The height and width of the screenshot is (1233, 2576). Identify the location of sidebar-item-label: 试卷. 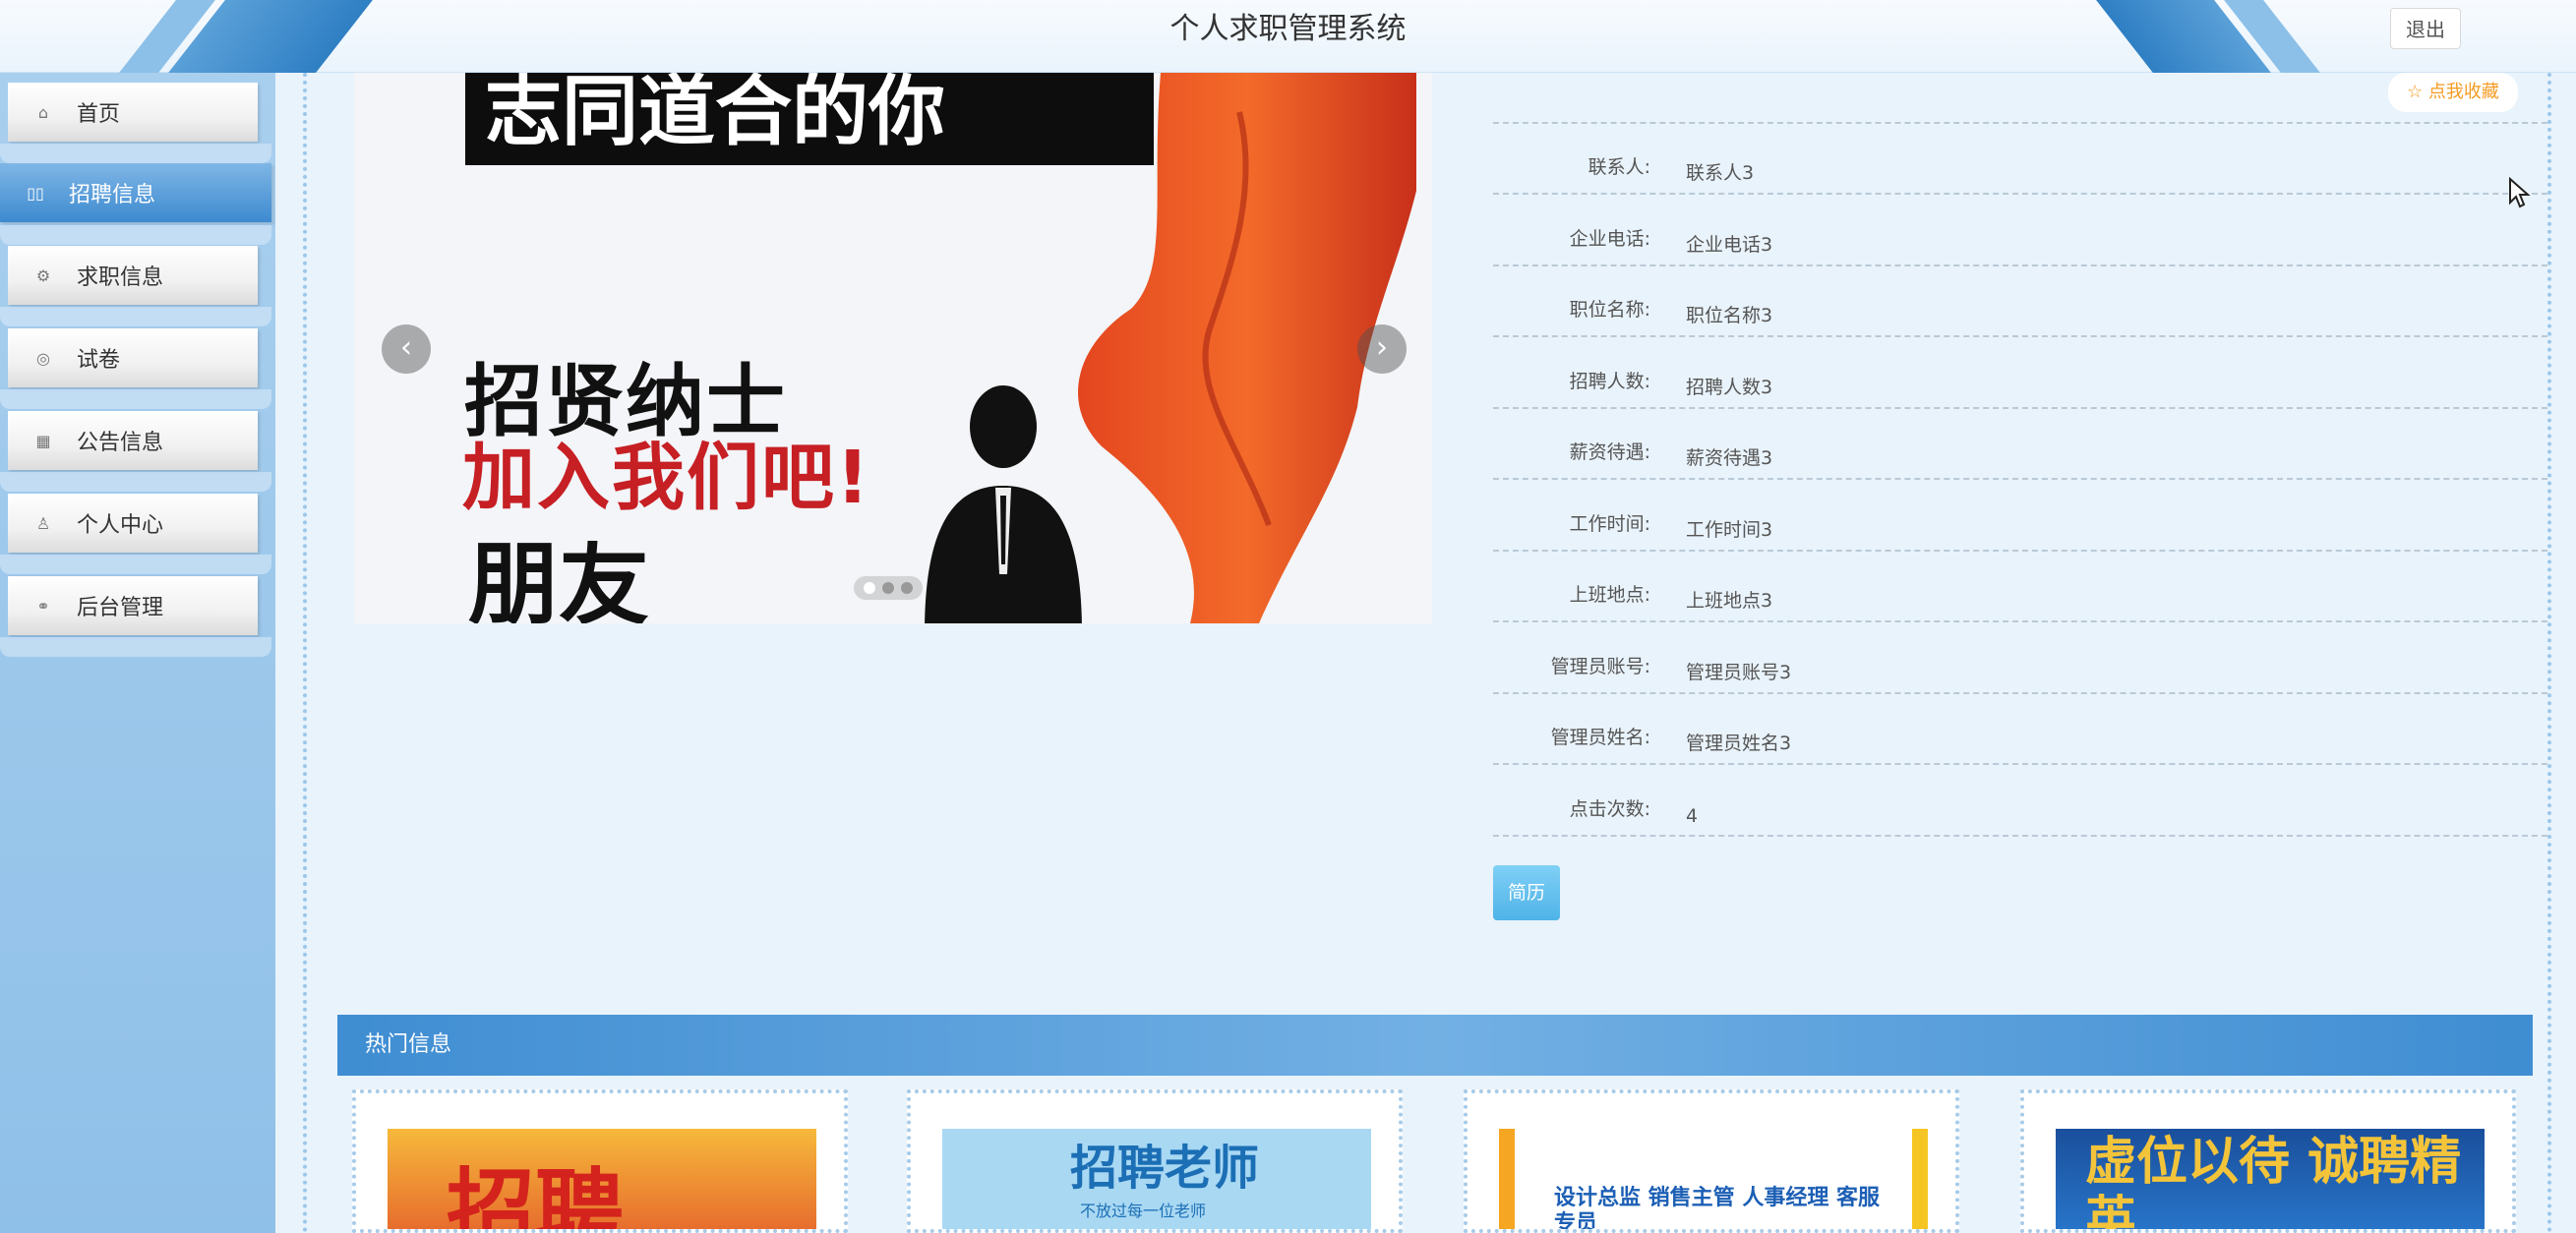
(99, 360).